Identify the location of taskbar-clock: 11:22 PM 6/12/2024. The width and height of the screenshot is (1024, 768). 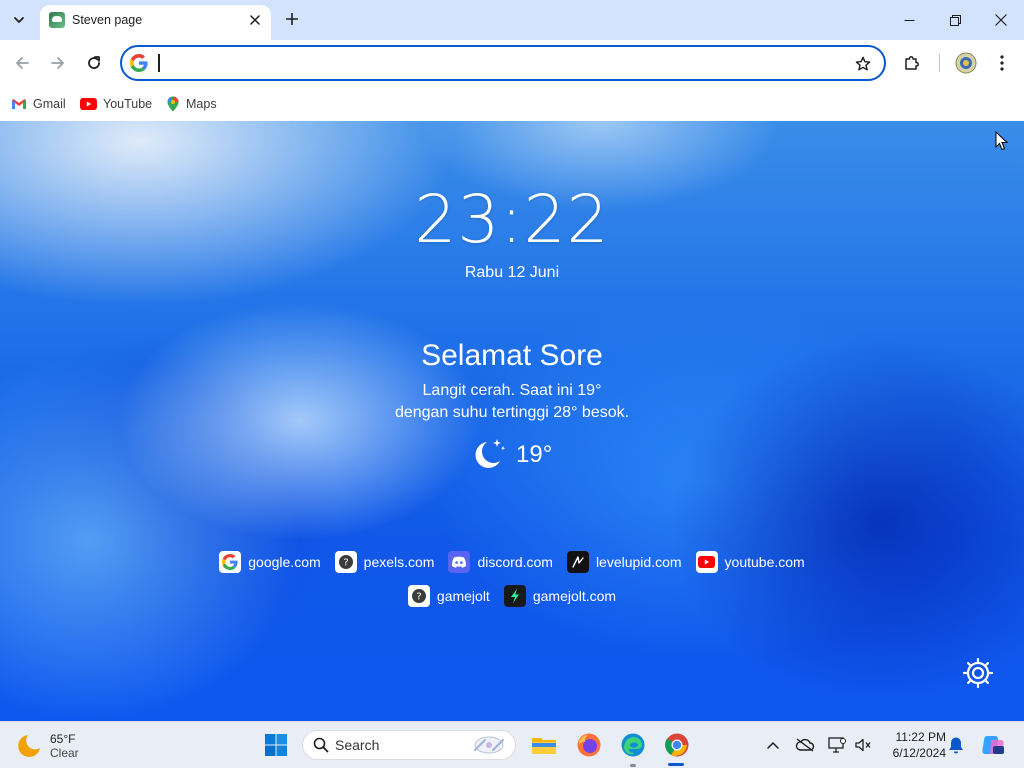
(913, 745).